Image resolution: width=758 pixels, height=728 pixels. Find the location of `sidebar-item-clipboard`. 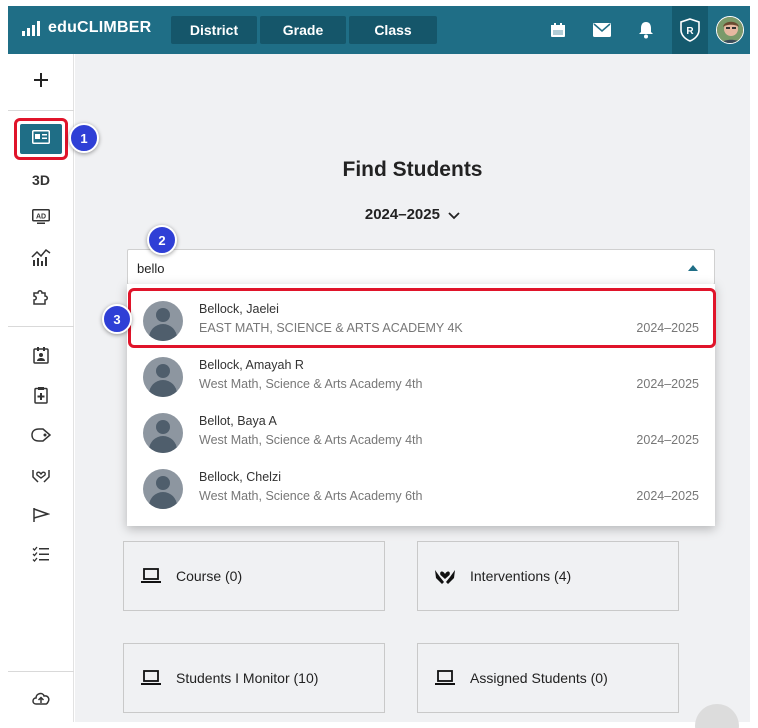

sidebar-item-clipboard is located at coordinates (41, 397).